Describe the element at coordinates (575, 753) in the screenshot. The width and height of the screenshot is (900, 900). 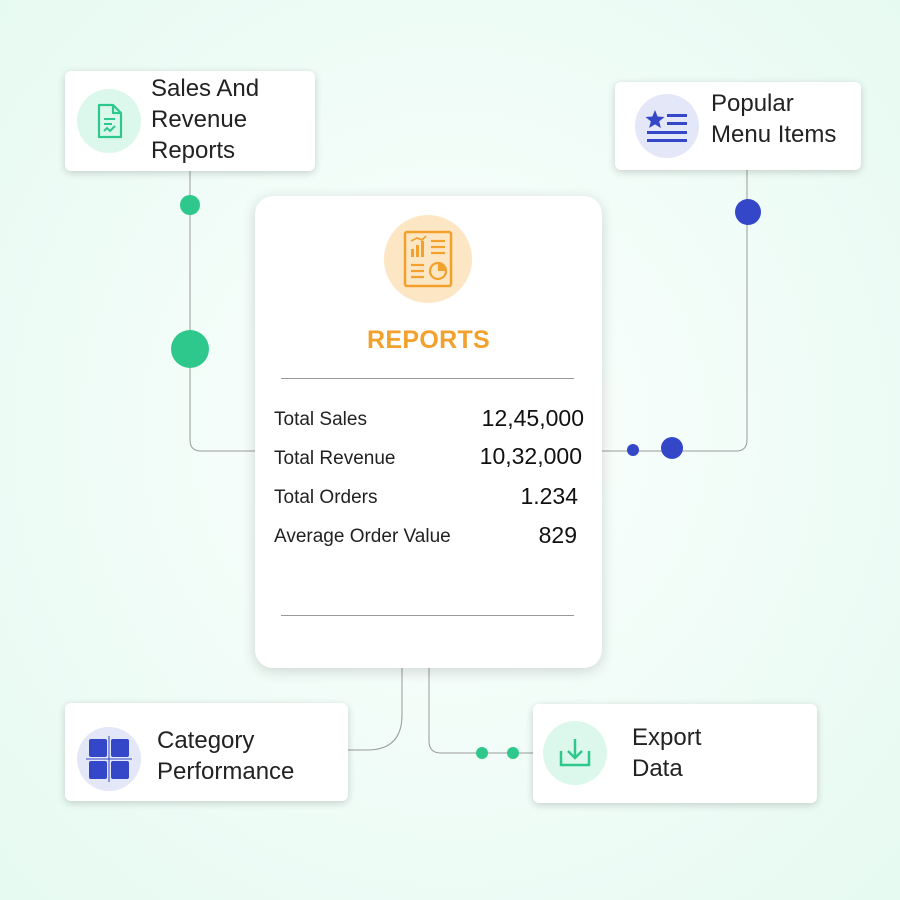
I see `download-icon` at that location.